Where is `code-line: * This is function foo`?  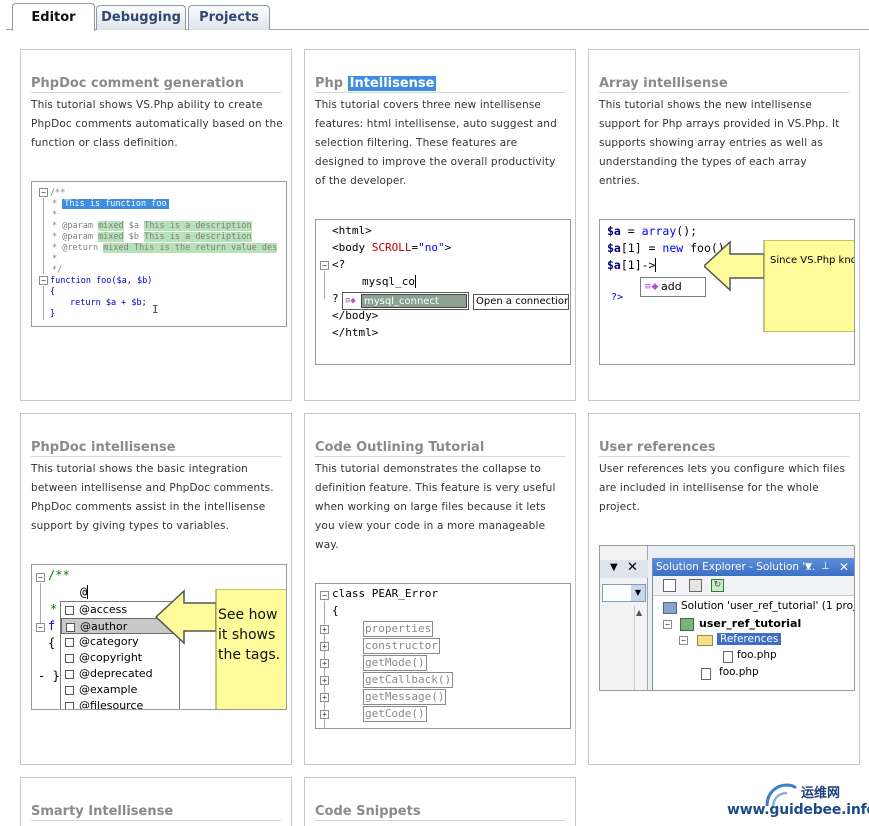 code-line: * This is function foo is located at coordinates (110, 204).